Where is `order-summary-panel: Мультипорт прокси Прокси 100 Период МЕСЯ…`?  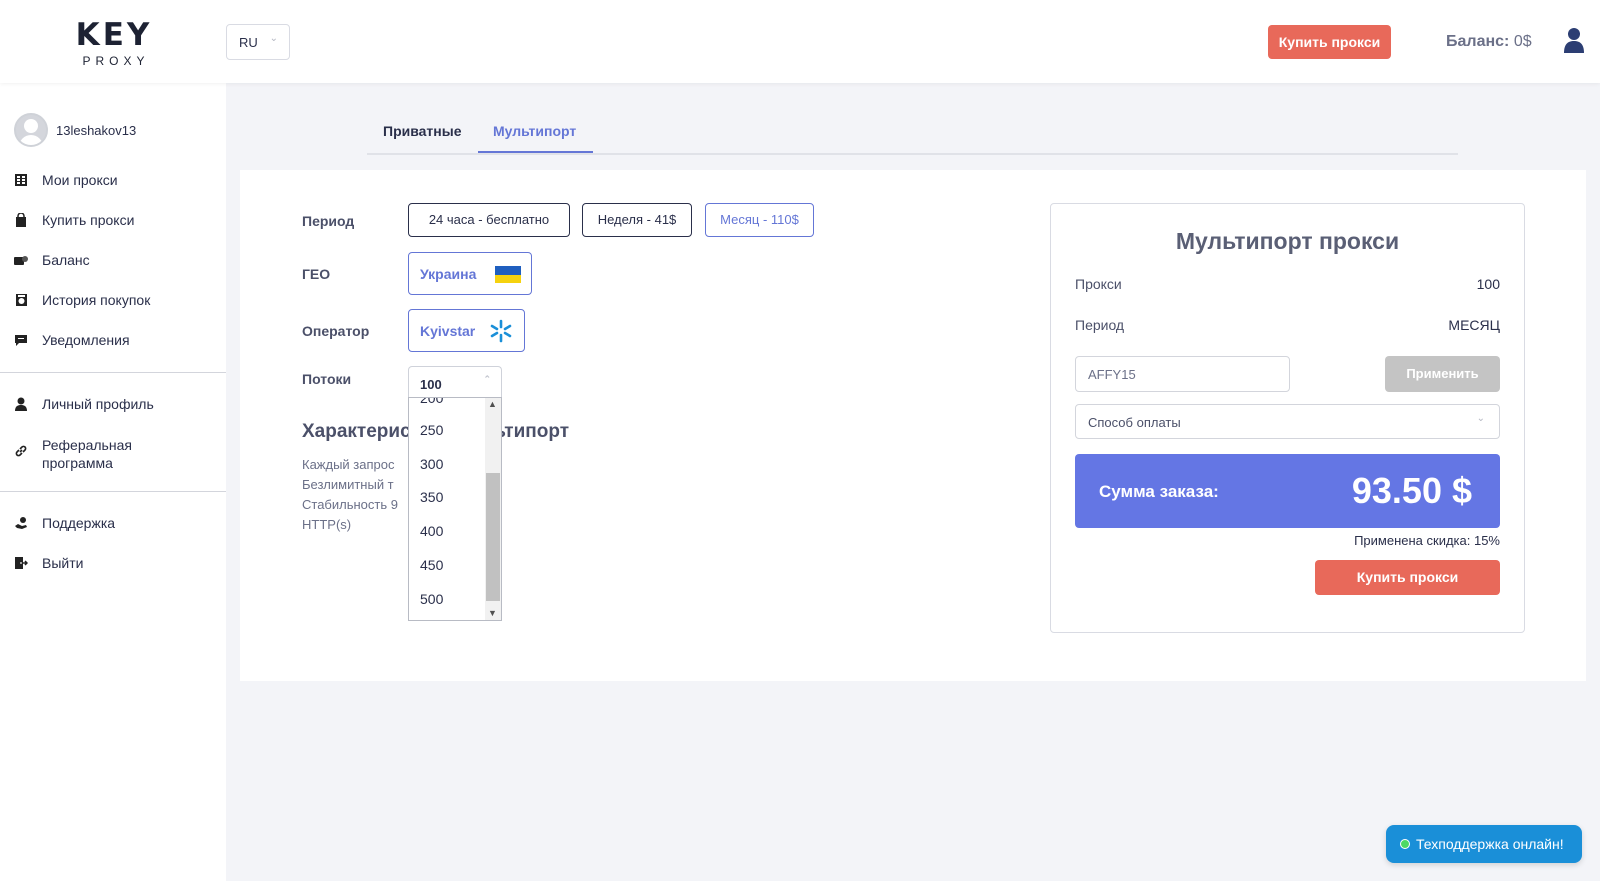 order-summary-panel: Мультипорт прокси Прокси 100 Период МЕСЯ… is located at coordinates (1287, 418).